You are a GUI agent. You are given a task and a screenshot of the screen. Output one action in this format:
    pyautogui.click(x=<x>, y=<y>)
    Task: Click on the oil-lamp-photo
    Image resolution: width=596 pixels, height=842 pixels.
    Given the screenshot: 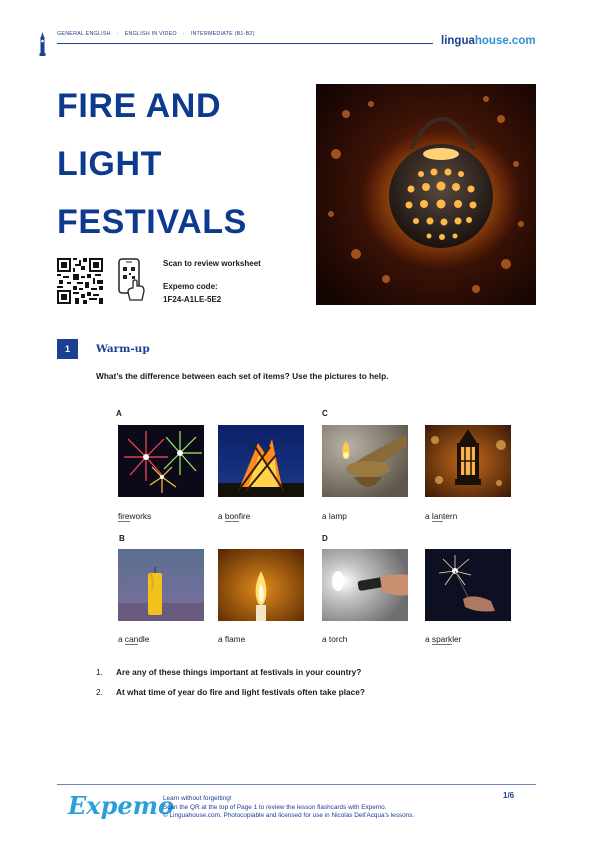 What is the action you would take?
    pyautogui.click(x=365, y=461)
    